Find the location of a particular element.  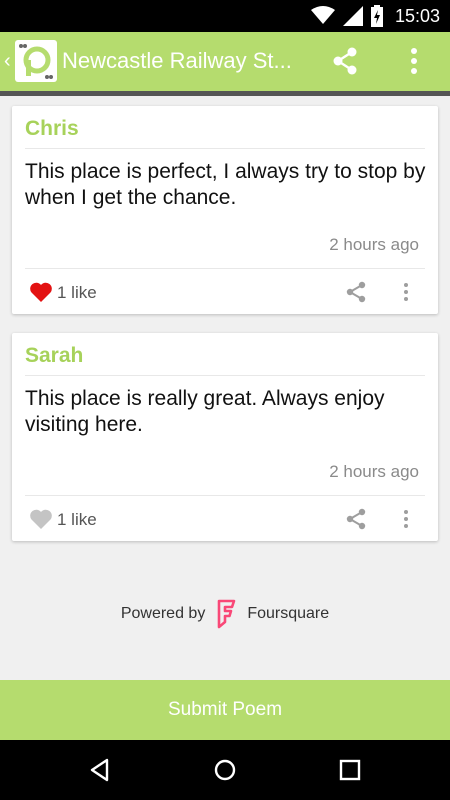

status-bar: 15:03 is located at coordinates (225, 16).